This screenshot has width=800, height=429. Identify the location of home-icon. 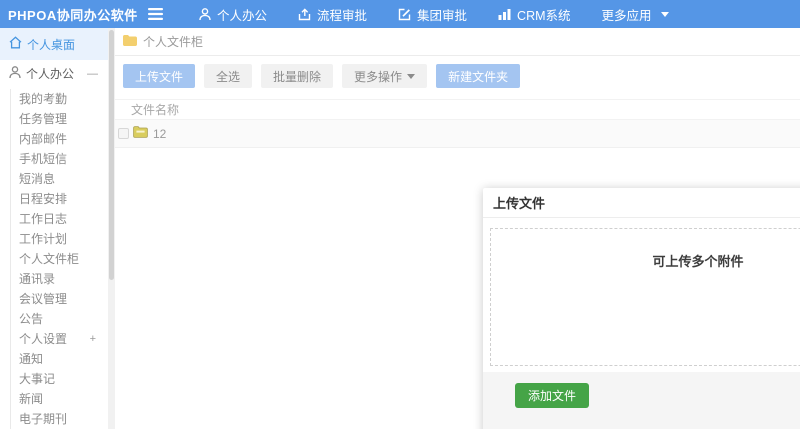
(15, 44).